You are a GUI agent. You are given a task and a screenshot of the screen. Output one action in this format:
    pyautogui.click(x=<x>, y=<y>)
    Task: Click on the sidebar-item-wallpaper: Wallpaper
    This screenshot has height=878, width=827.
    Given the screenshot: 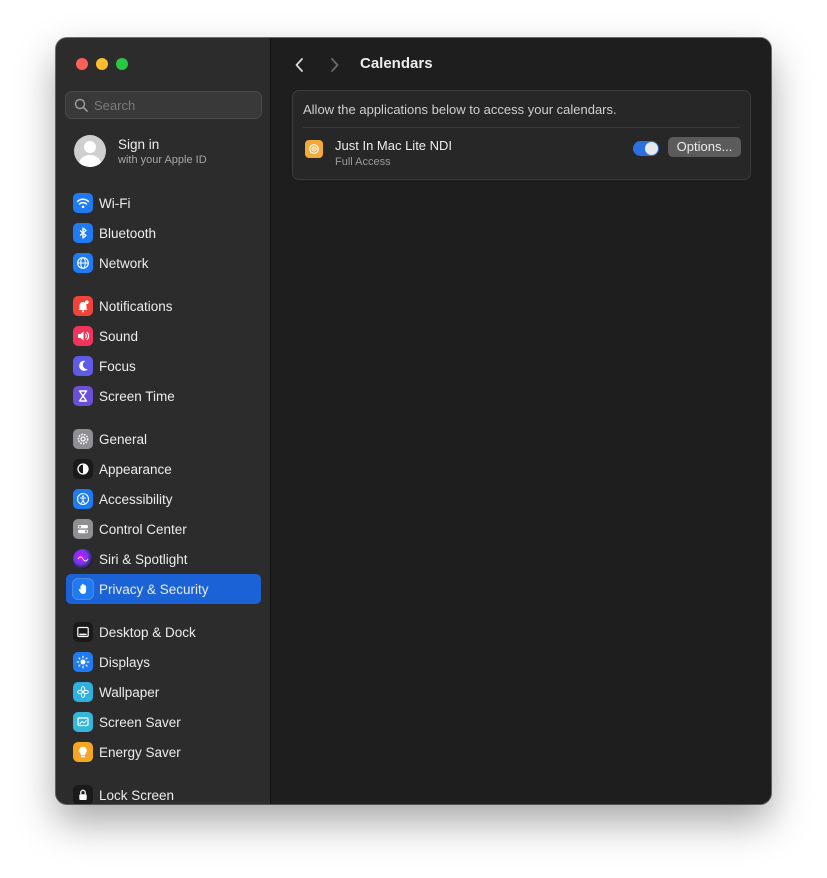 What is the action you would take?
    pyautogui.click(x=163, y=692)
    